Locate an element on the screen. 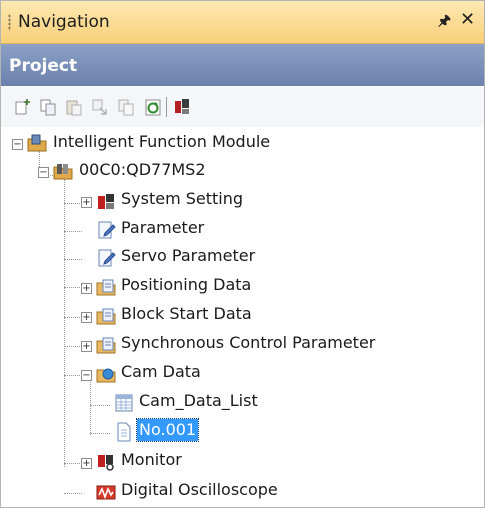 The height and width of the screenshot is (508, 485). tree-label-module: 00C0:QD77MS2 is located at coordinates (142, 170).